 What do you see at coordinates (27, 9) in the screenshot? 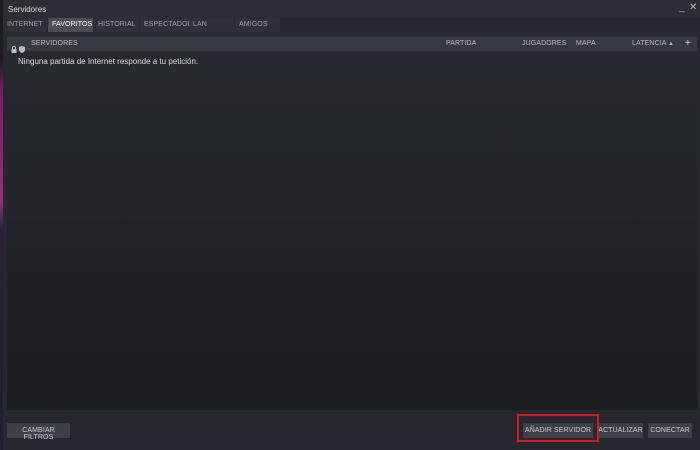
I see `window-title: Servidores` at bounding box center [27, 9].